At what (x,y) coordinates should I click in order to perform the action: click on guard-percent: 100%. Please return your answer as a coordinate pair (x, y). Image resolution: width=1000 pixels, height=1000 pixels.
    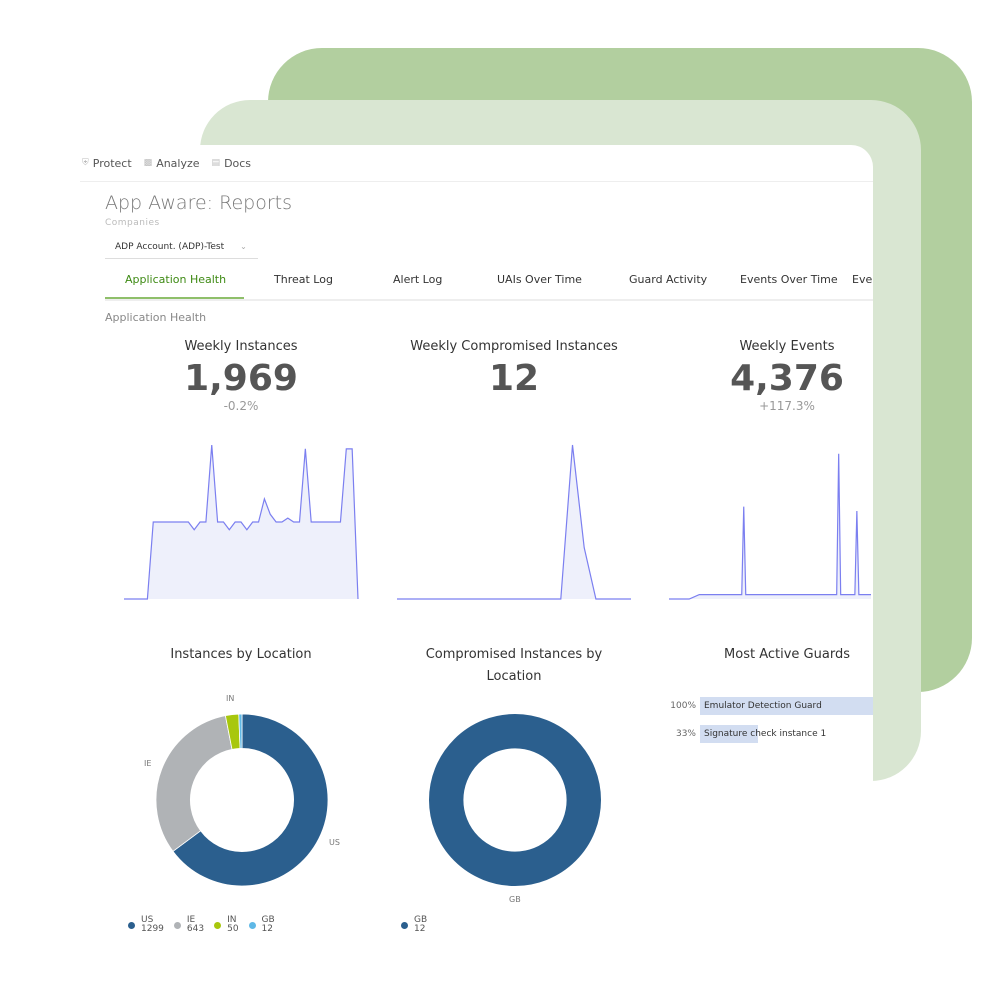
    Looking at the image, I should click on (683, 706).